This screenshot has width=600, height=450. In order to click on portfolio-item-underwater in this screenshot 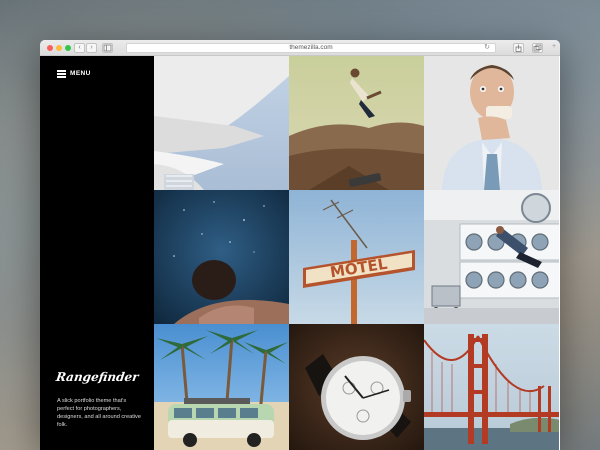, I will do `click(221, 257)`.